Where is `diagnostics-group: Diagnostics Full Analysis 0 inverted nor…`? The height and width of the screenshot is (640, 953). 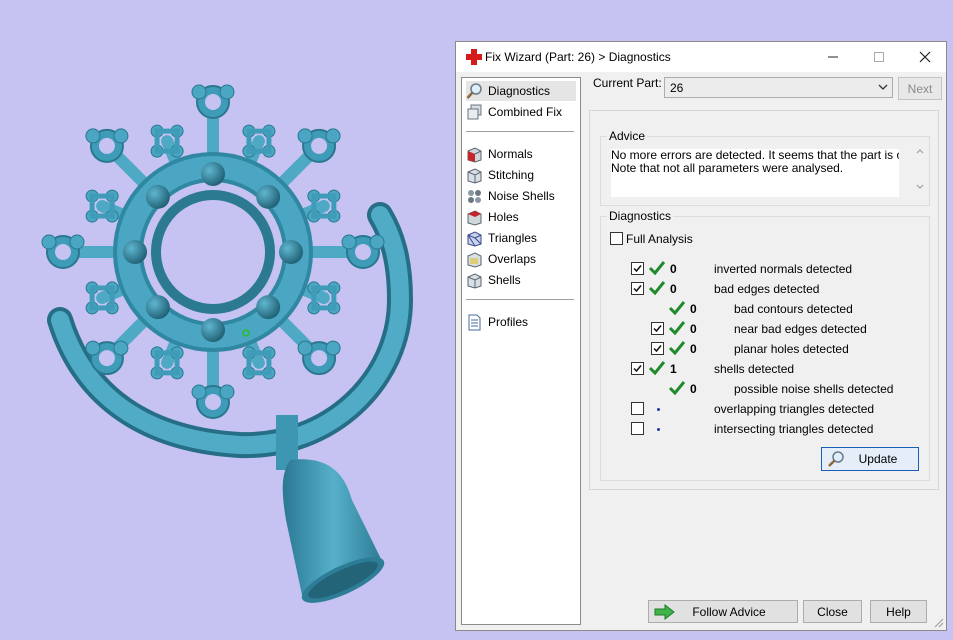 diagnostics-group: Diagnostics Full Analysis 0 inverted nor… is located at coordinates (765, 345).